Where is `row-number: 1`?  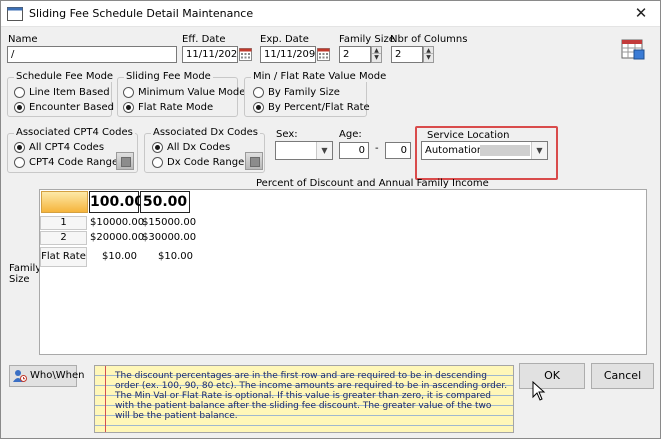 row-number: 1 is located at coordinates (63, 223).